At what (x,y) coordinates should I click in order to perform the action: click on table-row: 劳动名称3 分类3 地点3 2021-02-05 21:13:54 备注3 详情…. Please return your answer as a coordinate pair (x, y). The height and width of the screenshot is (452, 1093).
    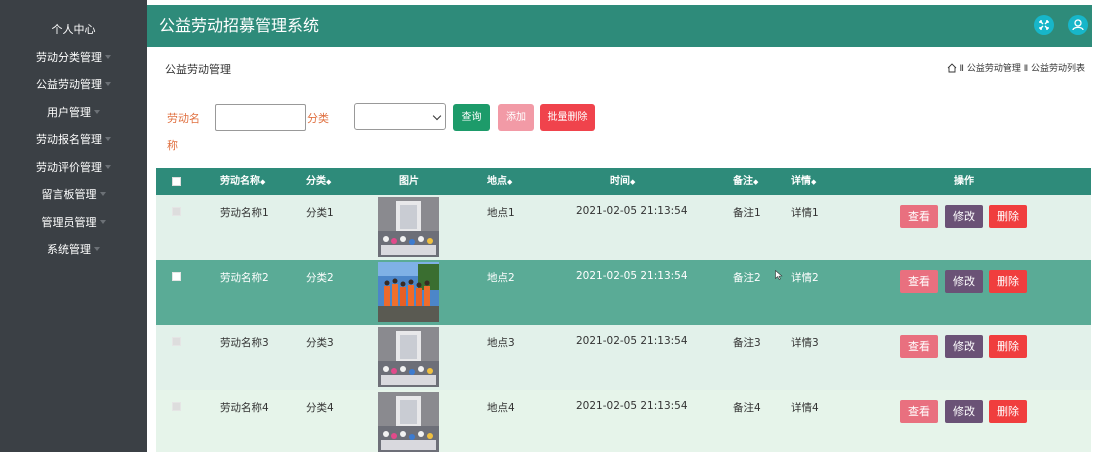
    Looking at the image, I should click on (623, 357).